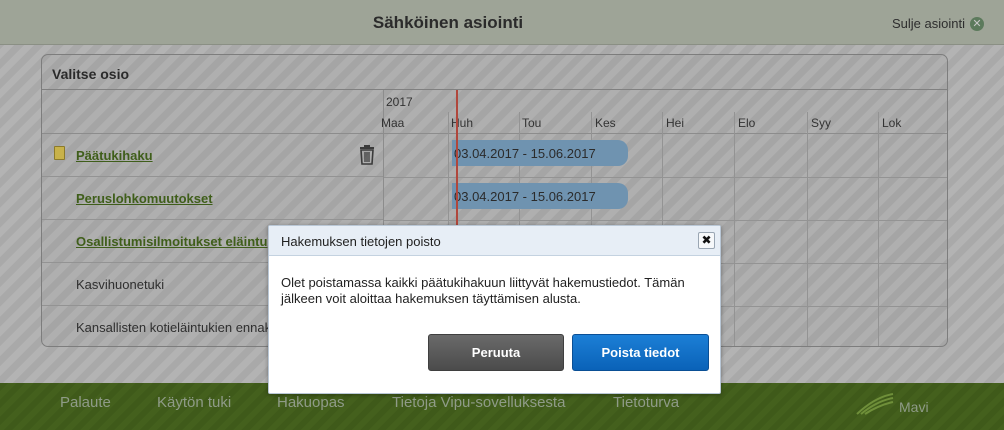 Image resolution: width=1004 pixels, height=430 pixels. I want to click on close-session-link: Sulje asiointi ✕, so click(938, 23).